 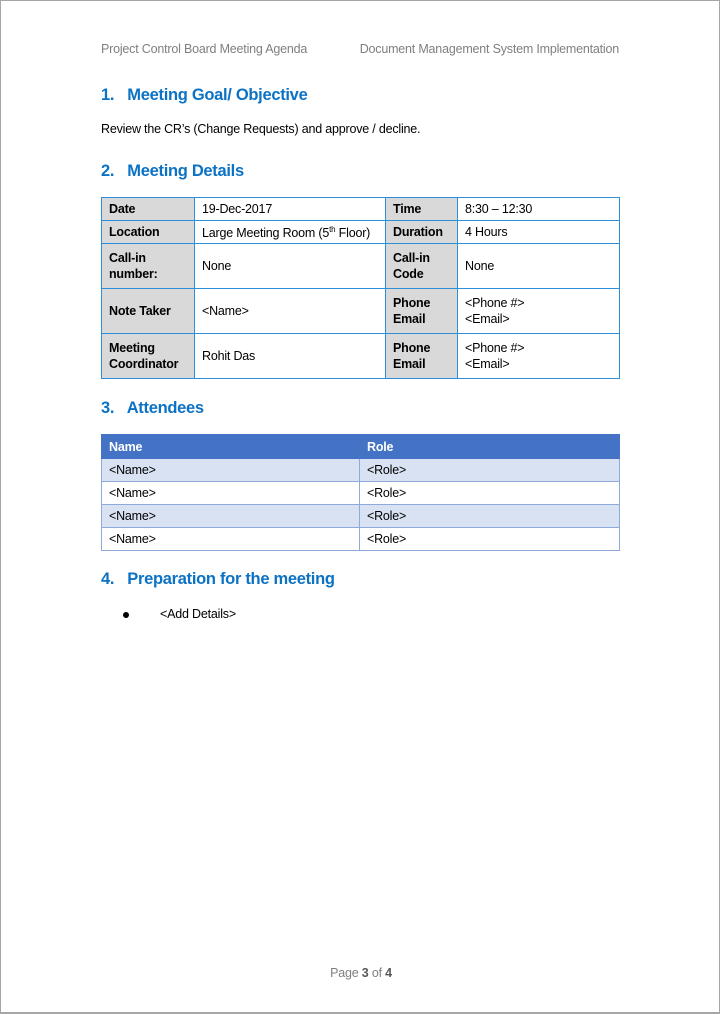 I want to click on duration-label: Duration, so click(x=421, y=232).